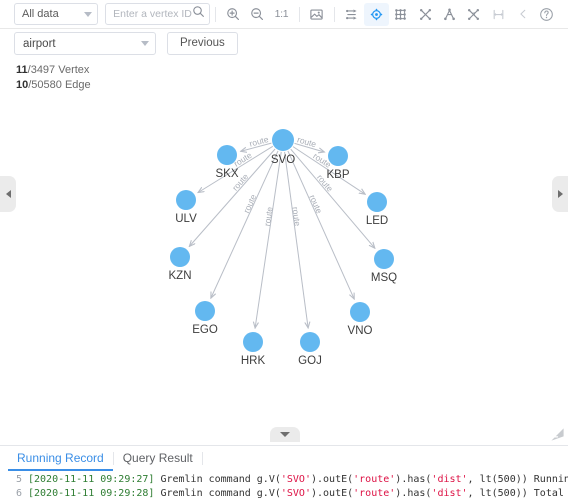 The height and width of the screenshot is (503, 568). I want to click on graph-node-label: LED, so click(377, 221).